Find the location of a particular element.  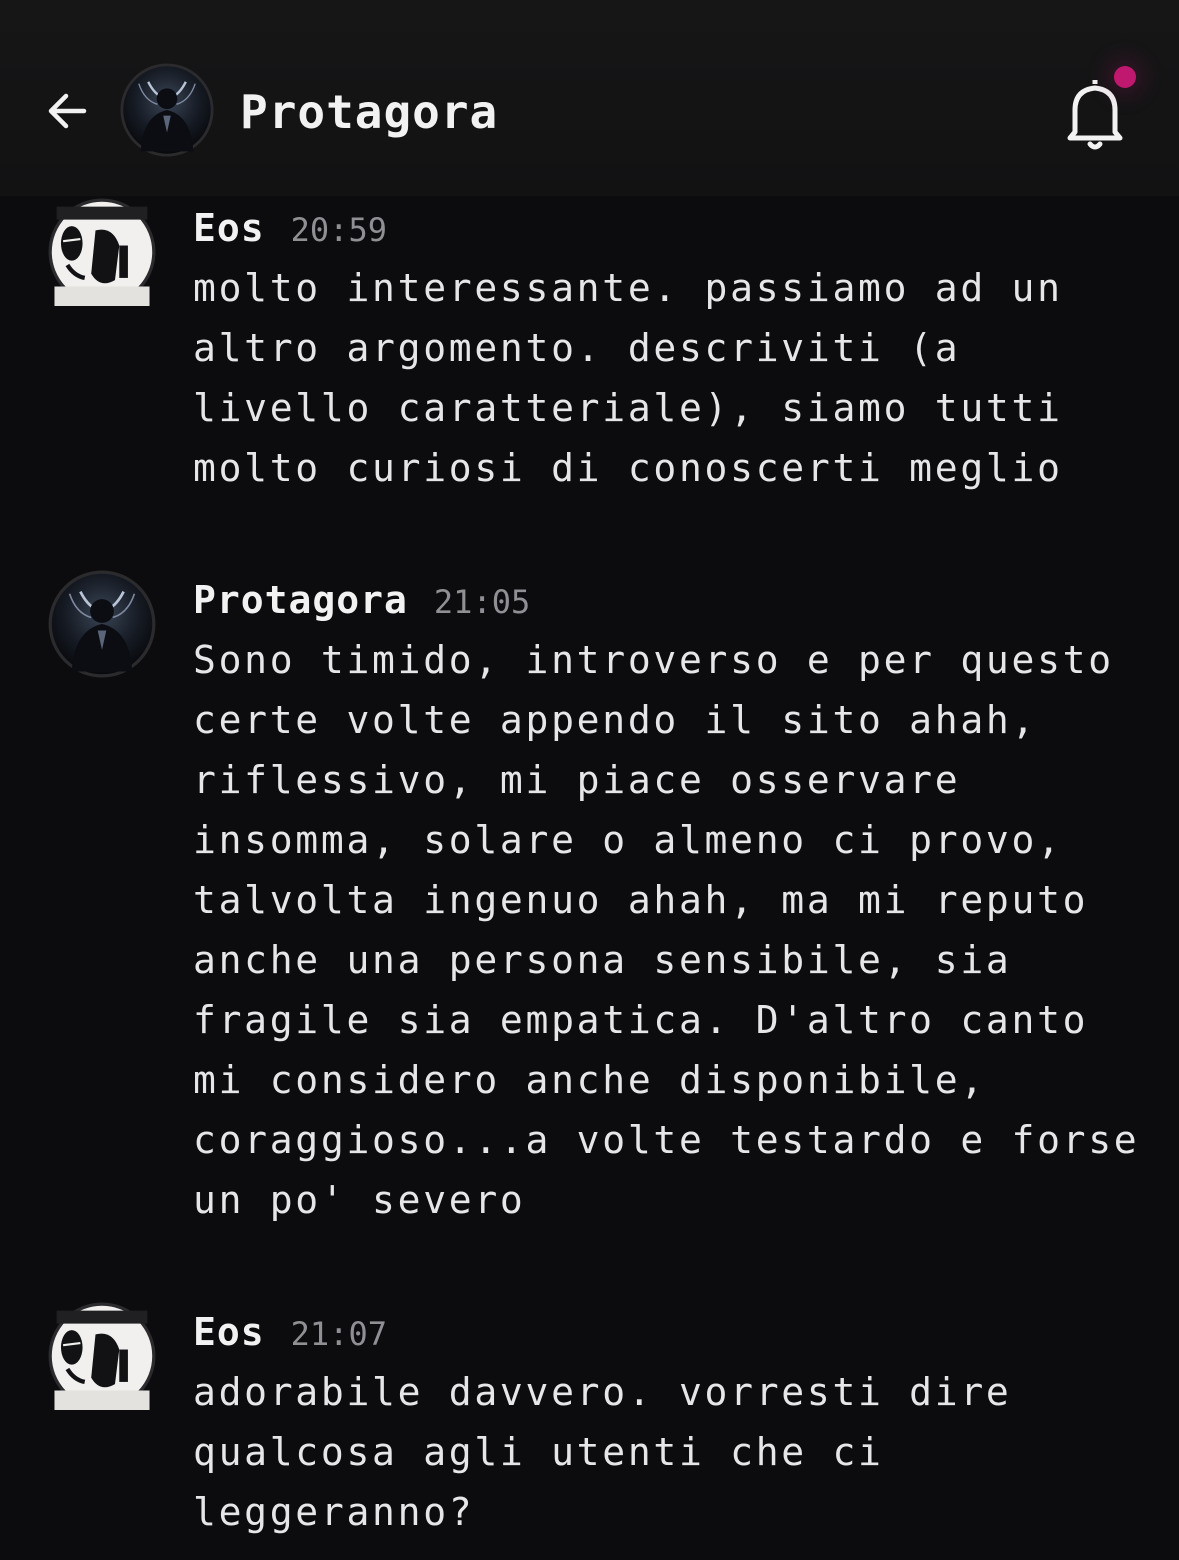

notification-dot is located at coordinates (1125, 77).